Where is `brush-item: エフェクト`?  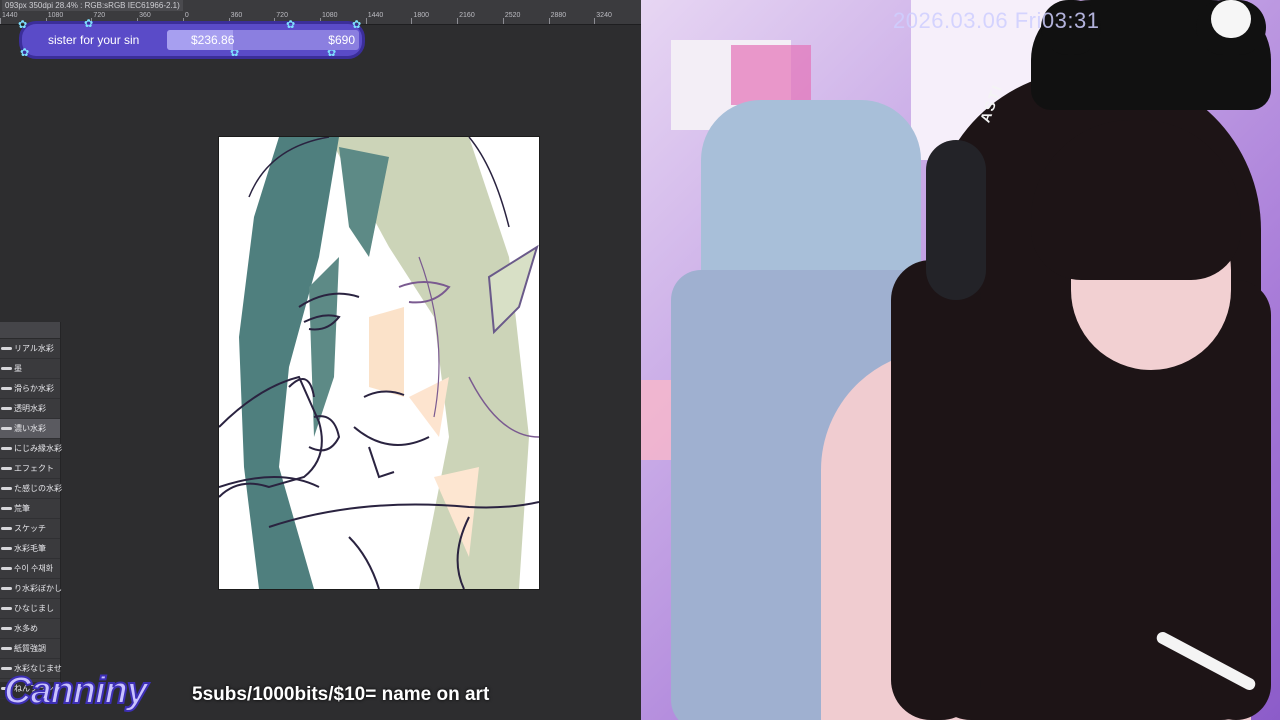 brush-item: エフェクト is located at coordinates (30, 469).